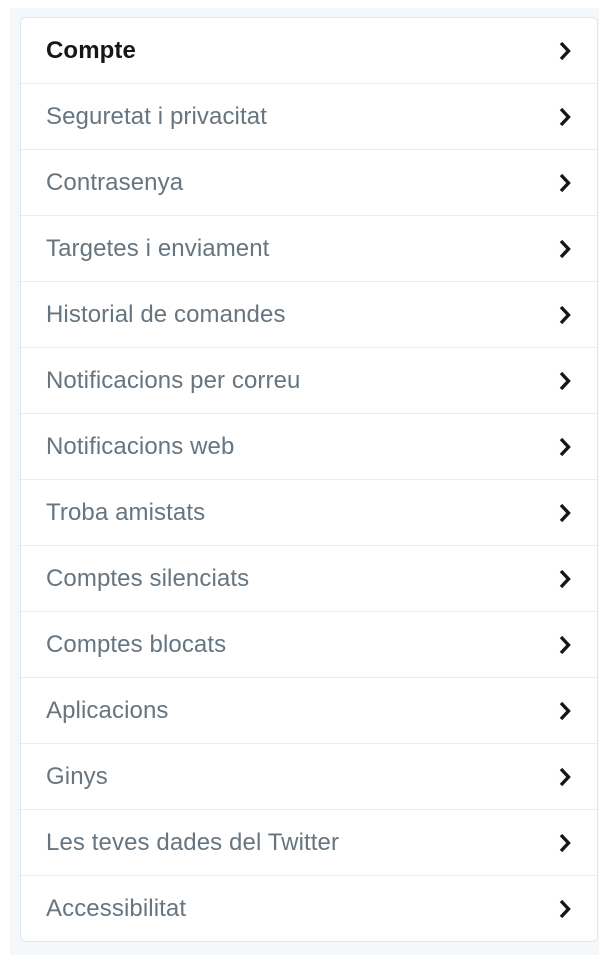  Describe the element at coordinates (91, 50) in the screenshot. I see `menu-item-label: Compte` at that location.